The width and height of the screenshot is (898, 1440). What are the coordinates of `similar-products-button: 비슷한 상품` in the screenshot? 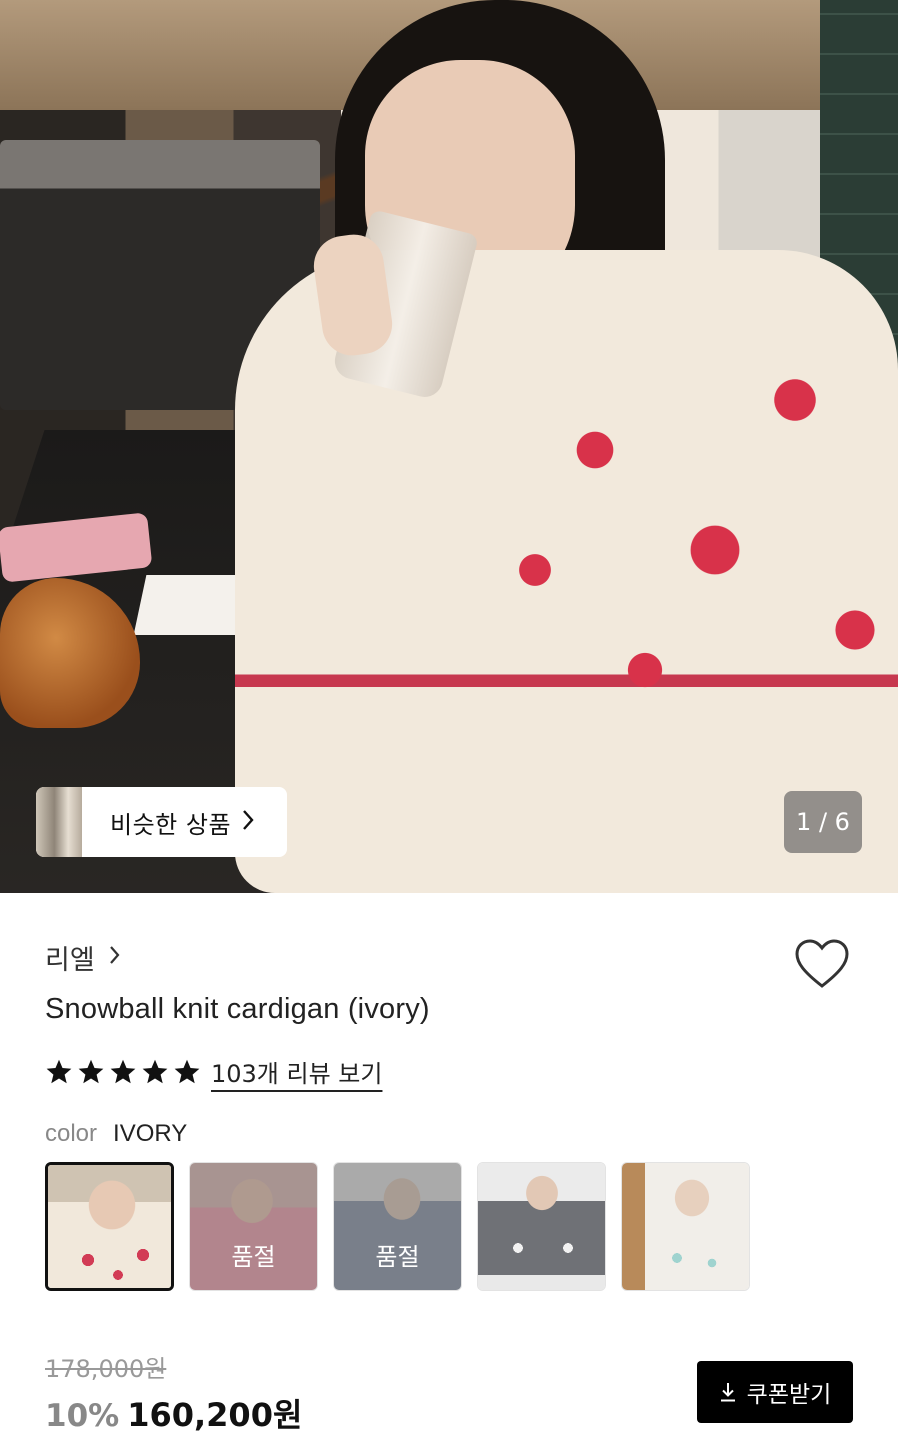 It's located at (161, 822).